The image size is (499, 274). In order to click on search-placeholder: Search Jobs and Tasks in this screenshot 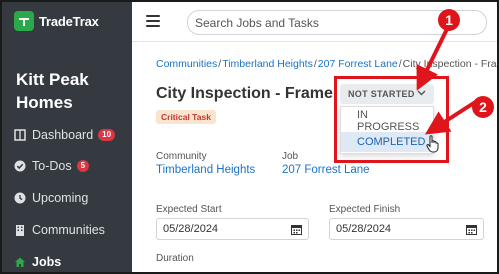, I will do `click(257, 22)`.